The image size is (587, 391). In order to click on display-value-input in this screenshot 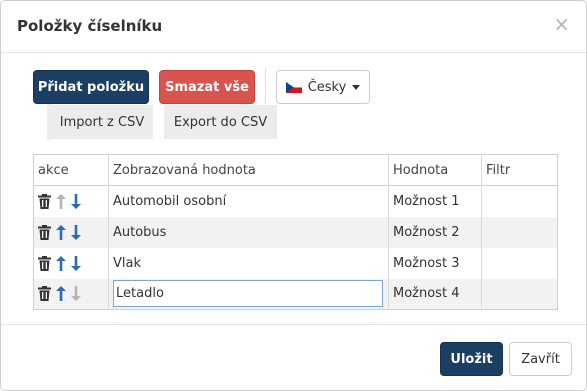, I will do `click(248, 294)`.